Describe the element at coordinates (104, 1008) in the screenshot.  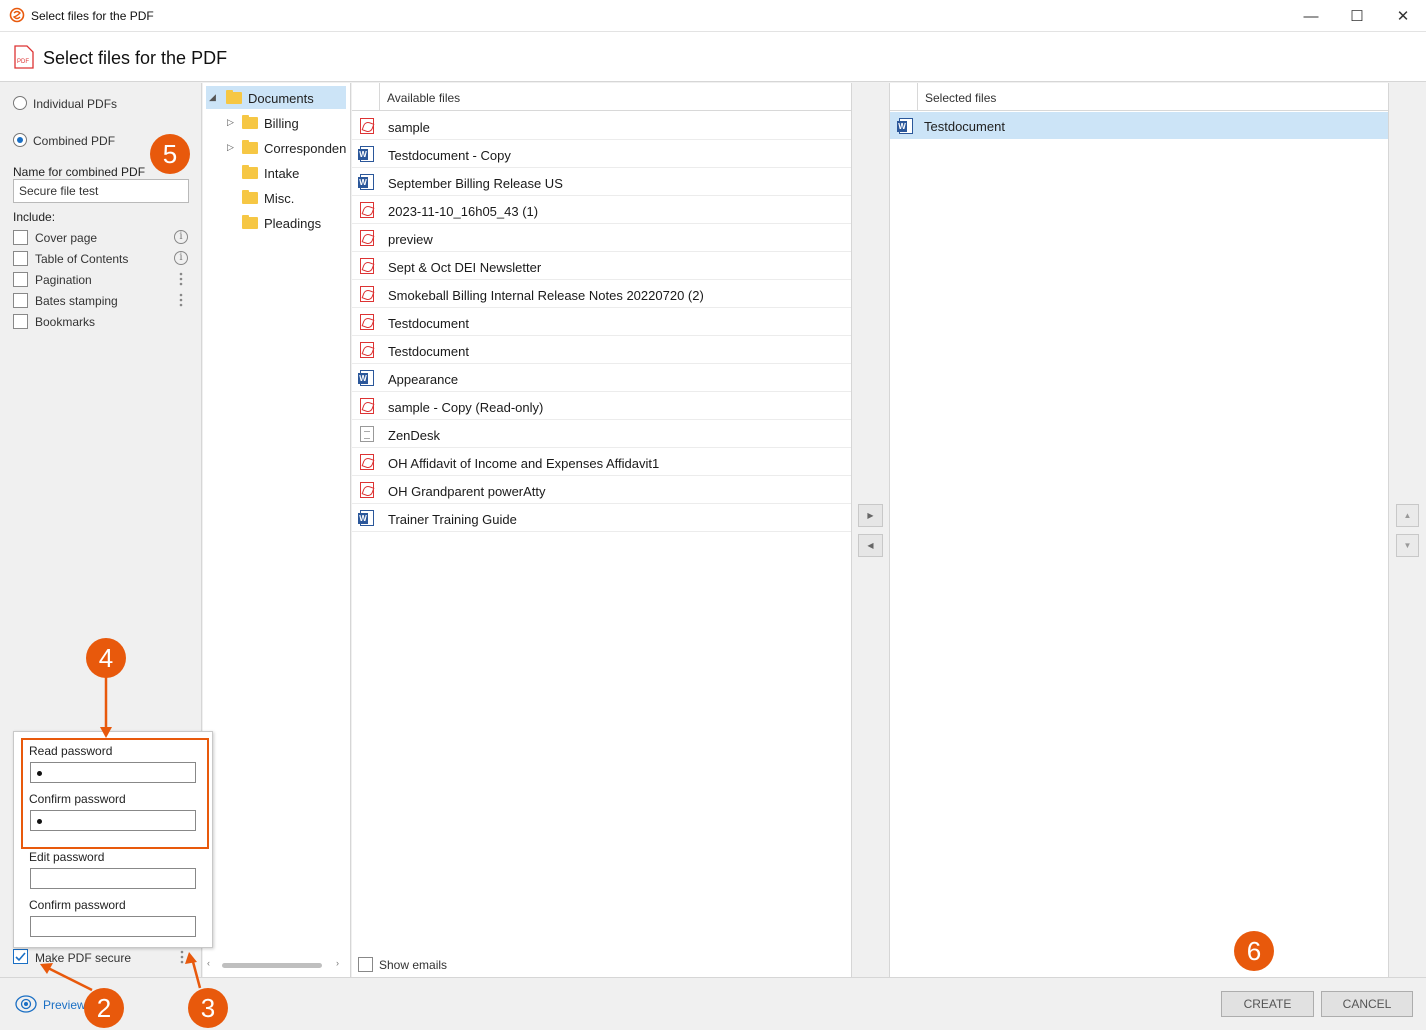
I see `callout-2: 2` at that location.